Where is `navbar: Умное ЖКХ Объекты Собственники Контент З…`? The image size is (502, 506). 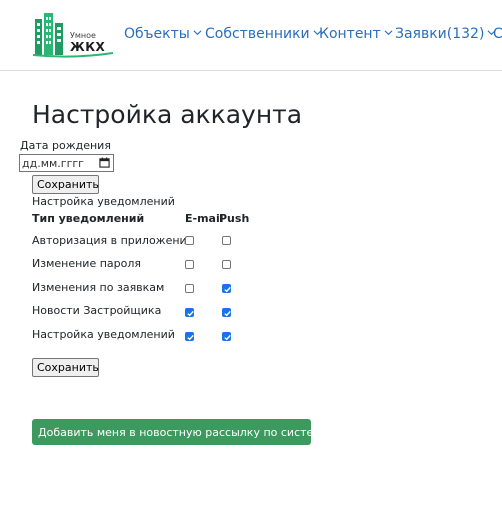 navbar: Умное ЖКХ Объекты Собственники Контент З… is located at coordinates (251, 35).